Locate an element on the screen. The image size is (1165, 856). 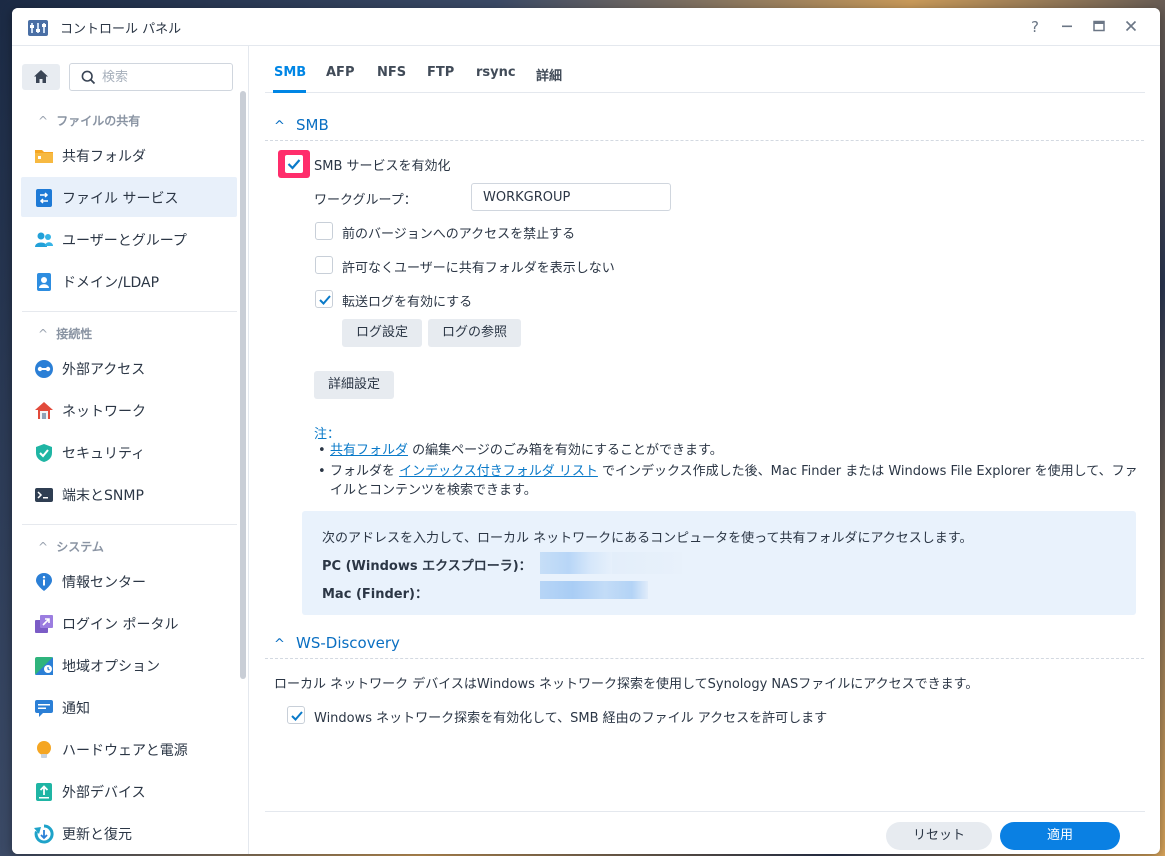
section-header-system: ^ システム is located at coordinates (71, 546).